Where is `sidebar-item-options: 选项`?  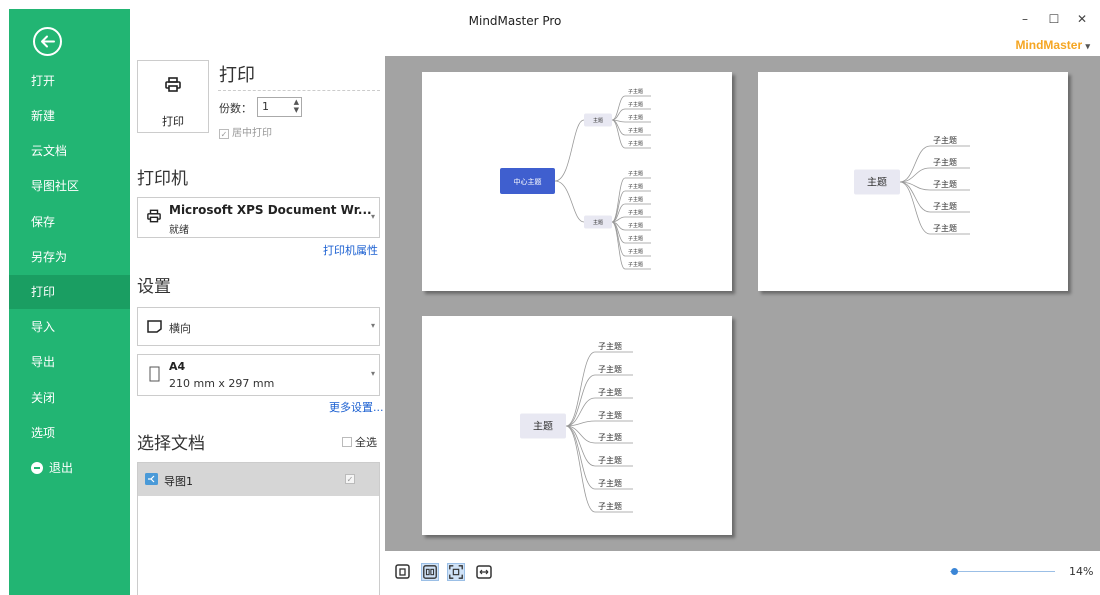
sidebar-item-options: 选项 is located at coordinates (69, 433).